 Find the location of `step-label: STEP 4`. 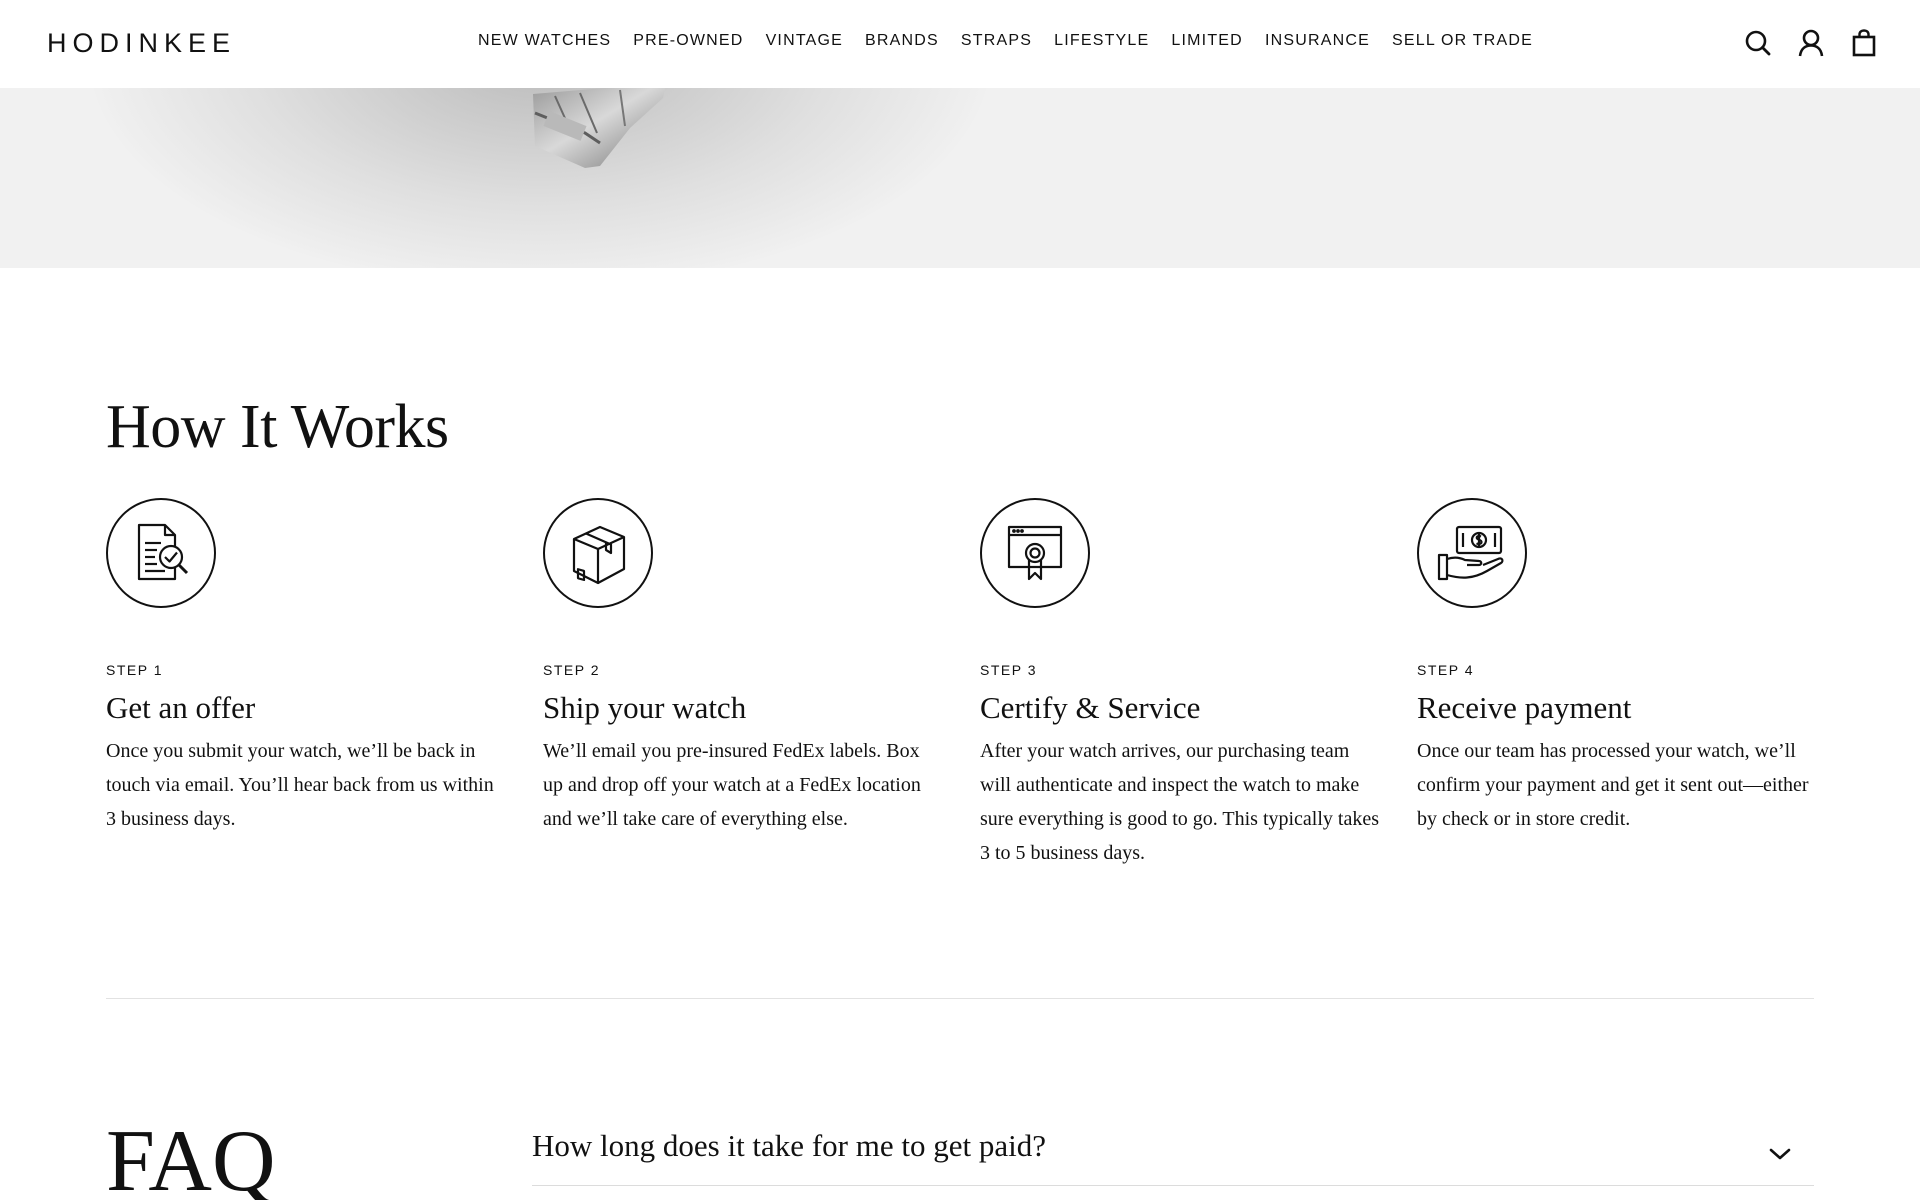

step-label: STEP 4 is located at coordinates (1445, 670).